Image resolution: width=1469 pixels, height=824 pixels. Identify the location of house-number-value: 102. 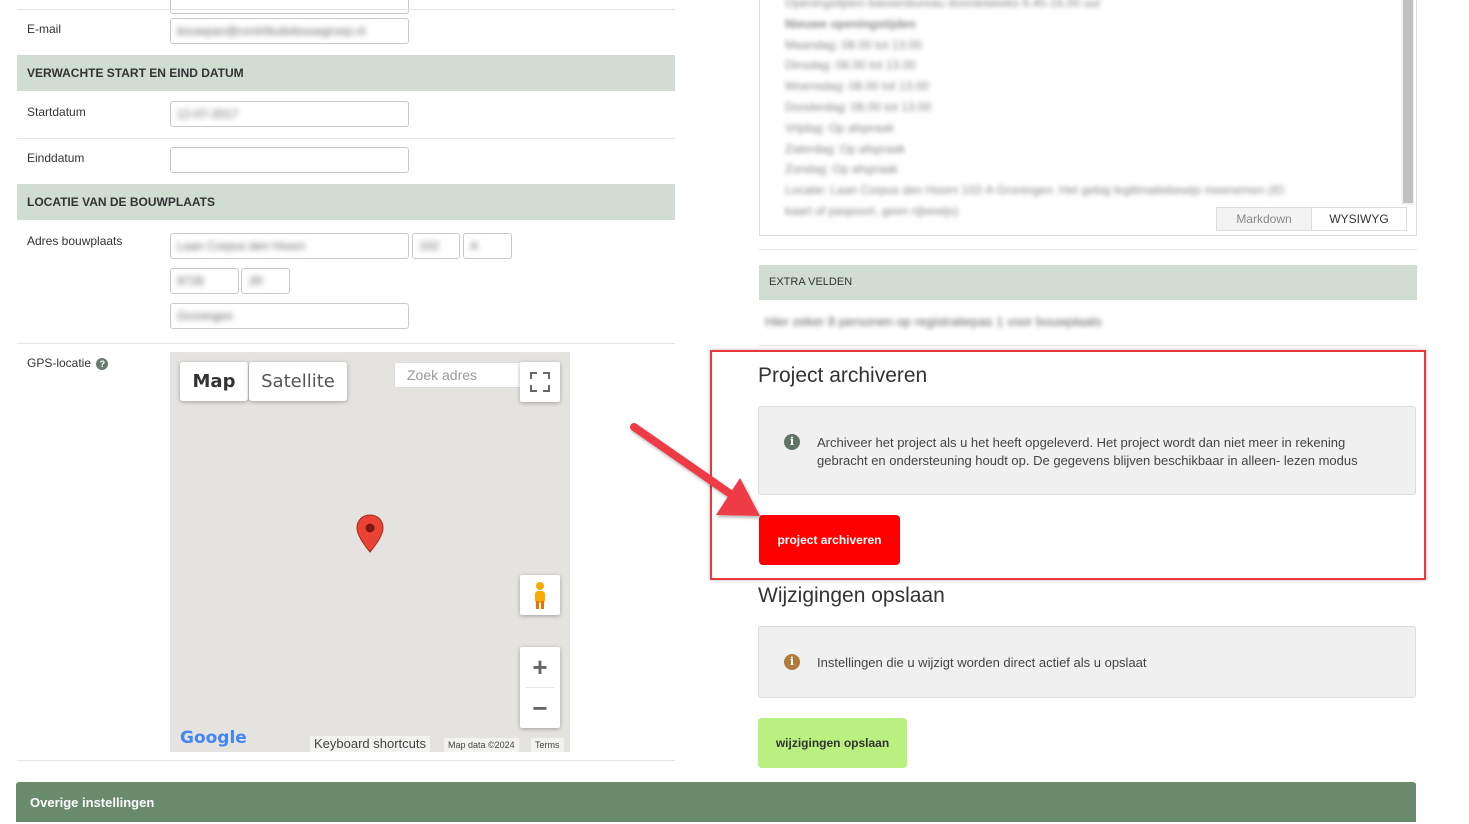
(429, 246).